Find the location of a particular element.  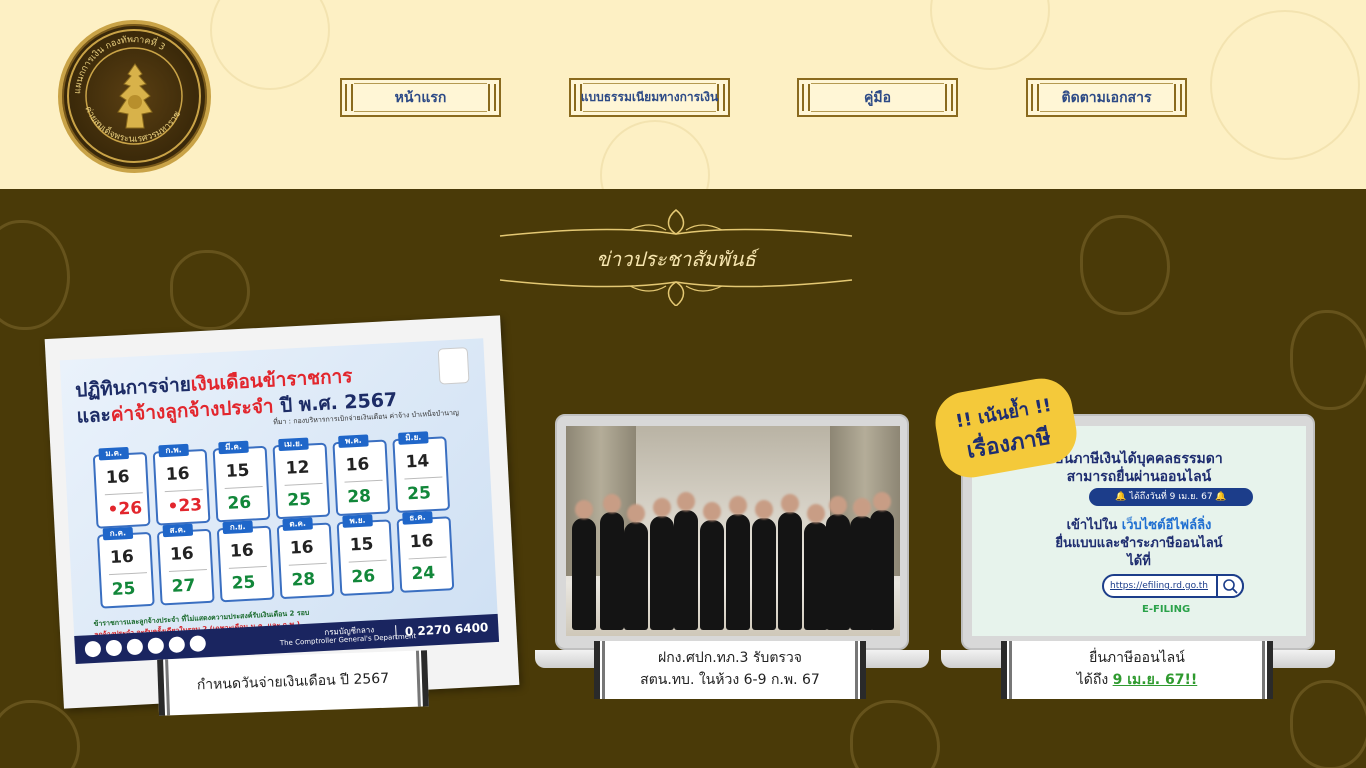

instagram-icon is located at coordinates (114, 648).